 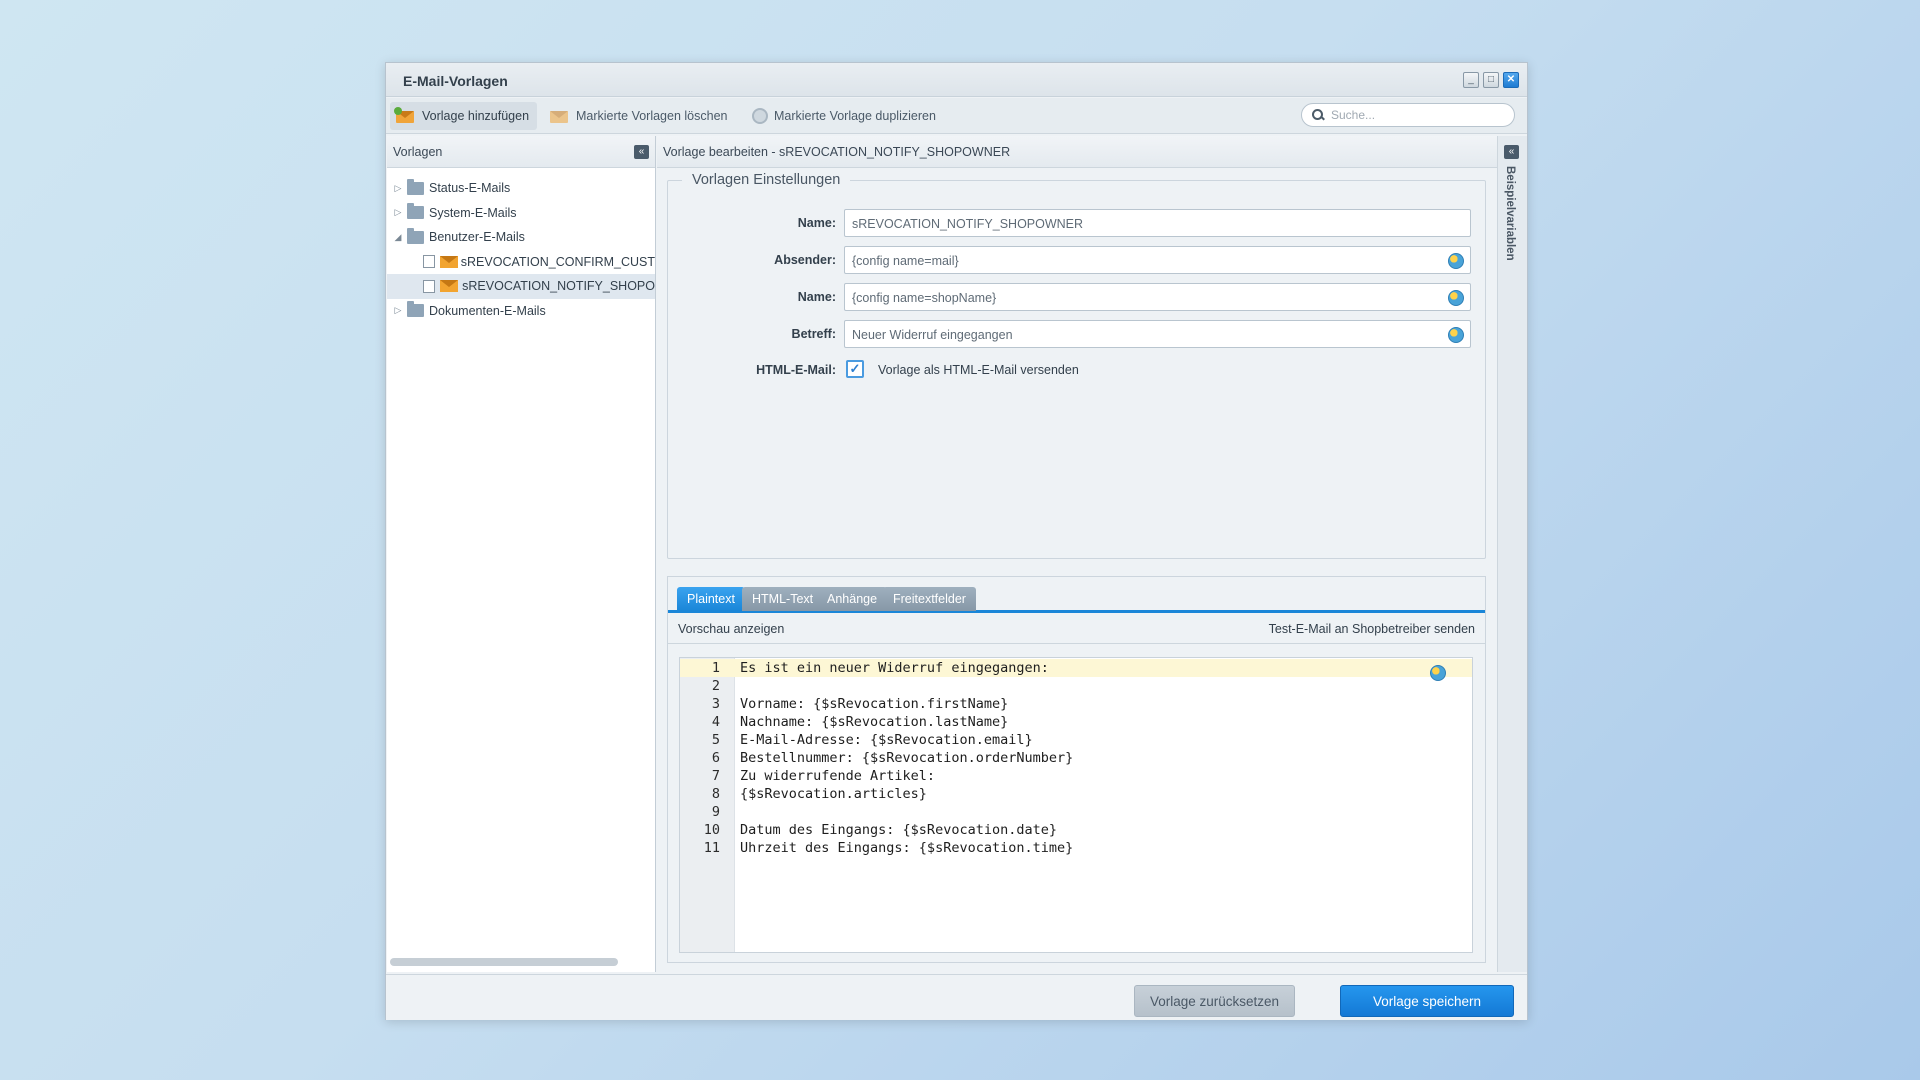 I want to click on line-text: Es ist ein neuer Widerruf eingegangen:, so click(x=894, y=668).